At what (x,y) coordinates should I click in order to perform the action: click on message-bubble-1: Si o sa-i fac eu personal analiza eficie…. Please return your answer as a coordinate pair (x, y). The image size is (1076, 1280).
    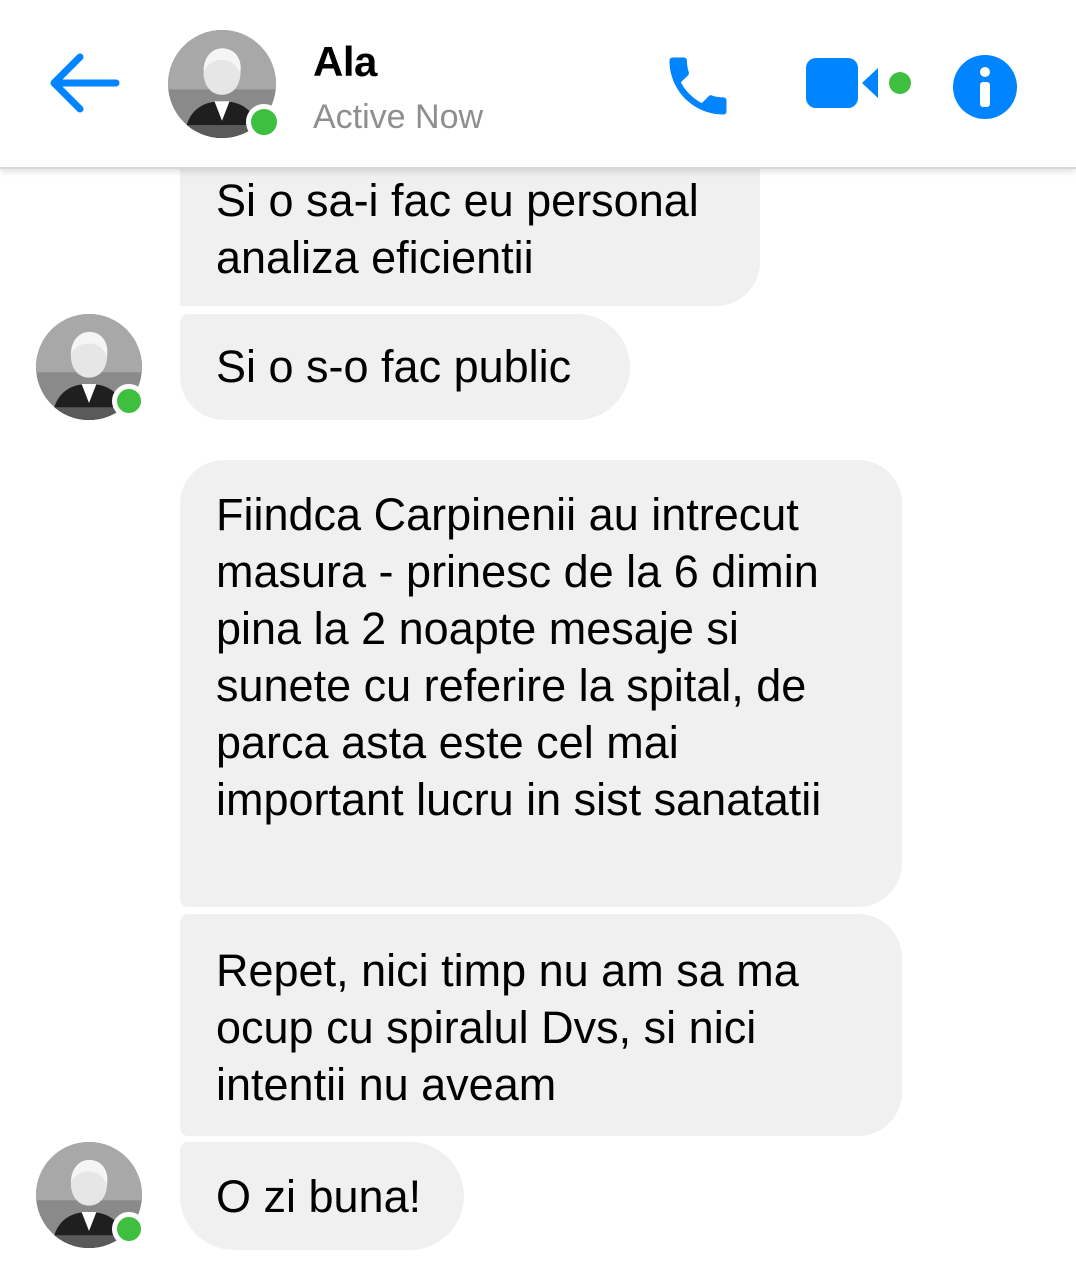
    Looking at the image, I should click on (470, 228).